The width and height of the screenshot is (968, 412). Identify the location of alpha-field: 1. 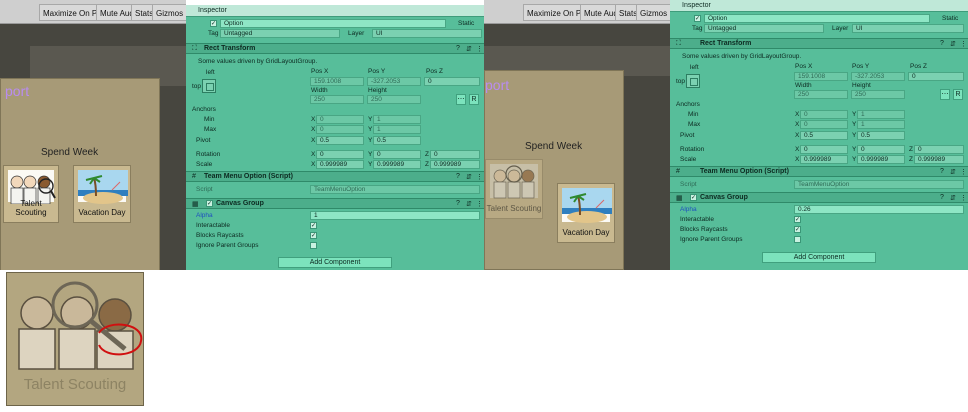
(395, 215).